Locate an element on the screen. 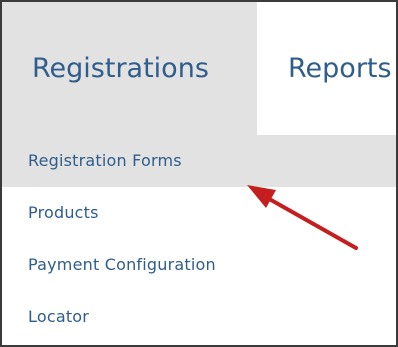 The height and width of the screenshot is (347, 398). menu-item-registration-forms: Registration Forms is located at coordinates (199, 161).